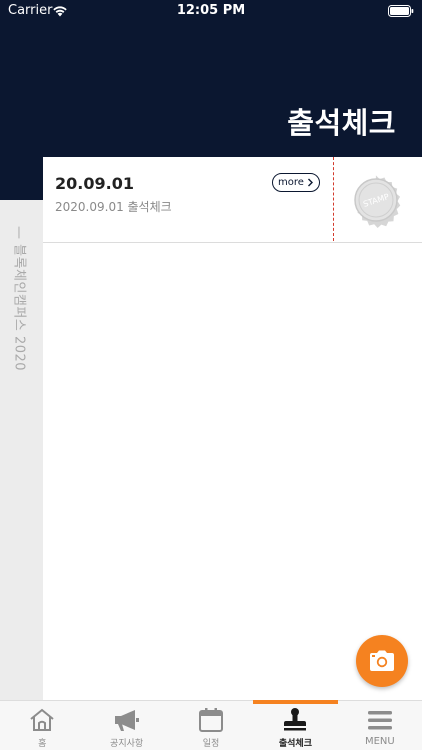 Image resolution: width=422 pixels, height=750 pixels. What do you see at coordinates (341, 123) in the screenshot?
I see `page-title: 출석체크` at bounding box center [341, 123].